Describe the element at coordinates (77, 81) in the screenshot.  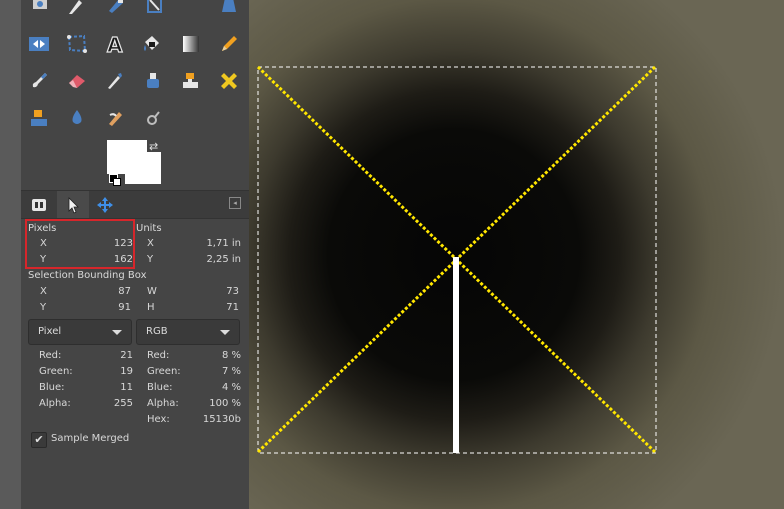
I see `eraser-tool-icon` at that location.